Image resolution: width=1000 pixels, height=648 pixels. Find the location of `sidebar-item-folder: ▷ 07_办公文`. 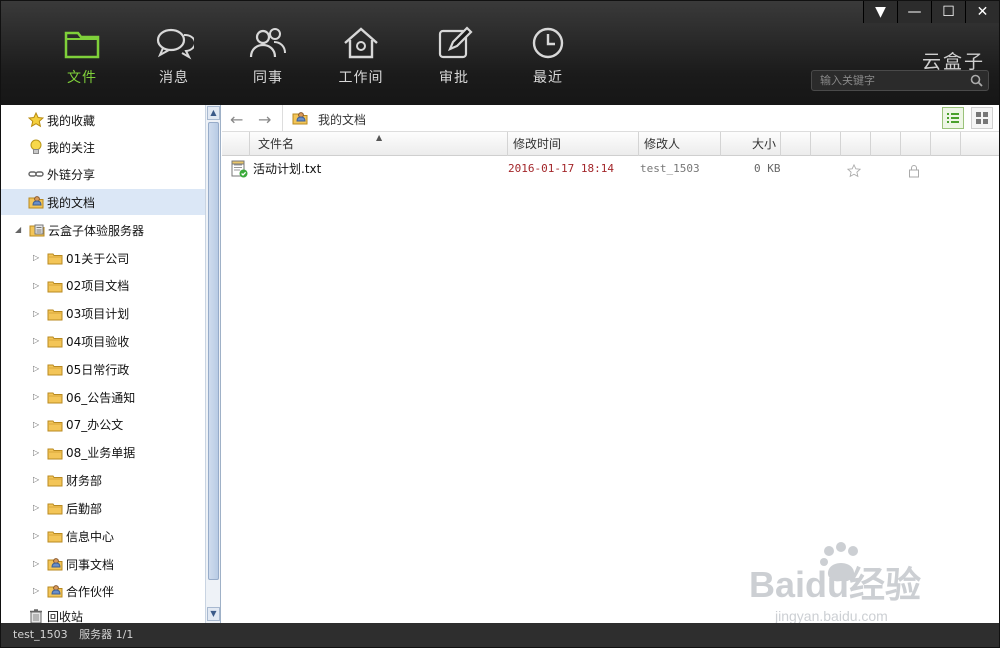

sidebar-item-folder: ▷ 07_办公文 is located at coordinates (103, 425).